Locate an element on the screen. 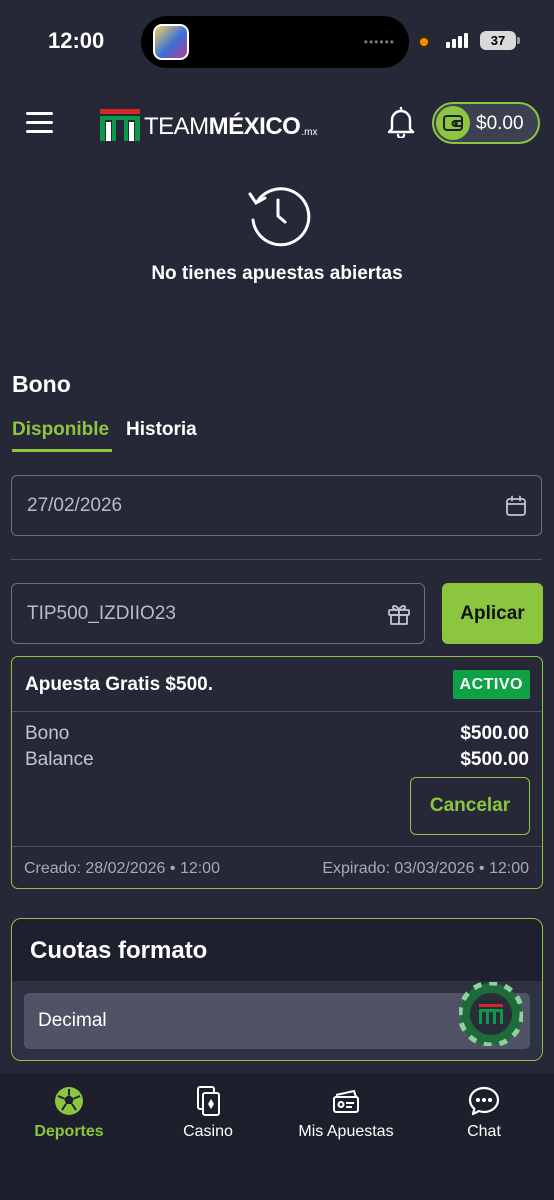  odds-format-title: Cuotas formato is located at coordinates (119, 950).